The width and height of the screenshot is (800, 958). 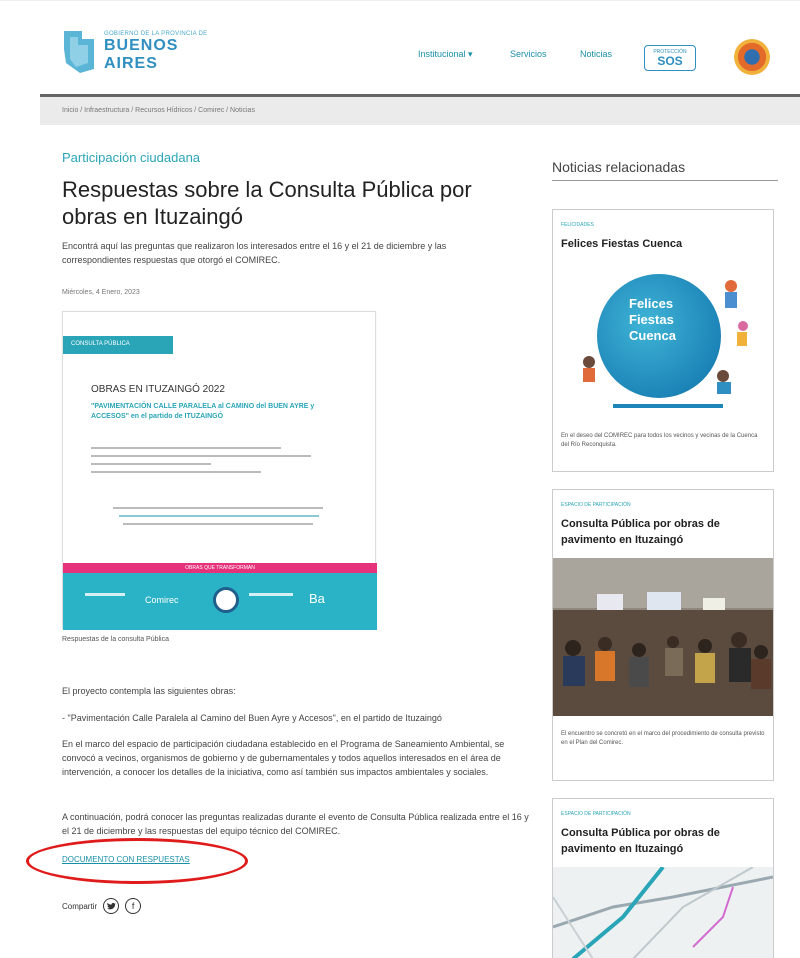 I want to click on twitter-icon, so click(x=111, y=906).